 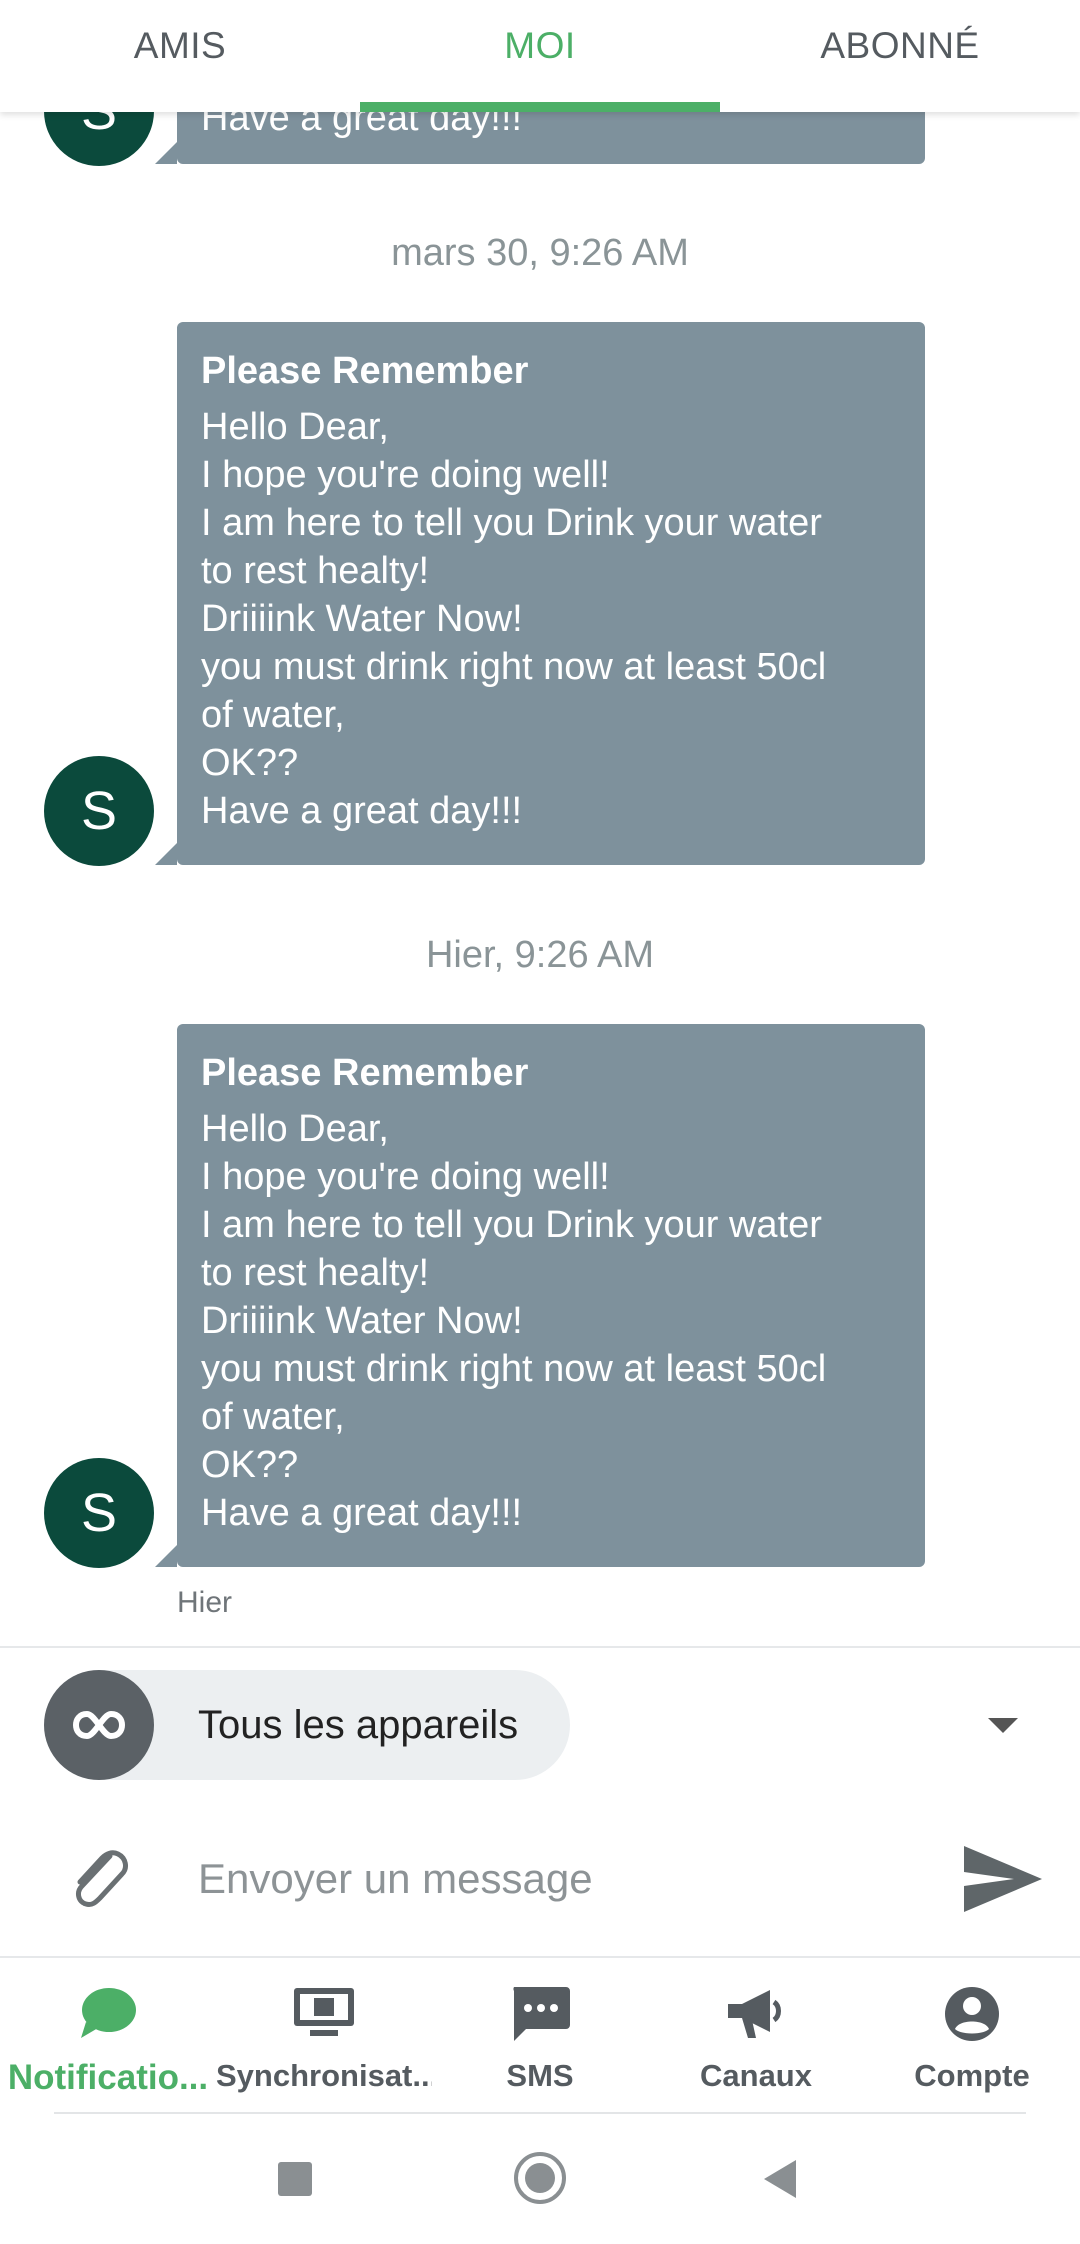 What do you see at coordinates (180, 56) in the screenshot?
I see `tab-amis: AMIS` at bounding box center [180, 56].